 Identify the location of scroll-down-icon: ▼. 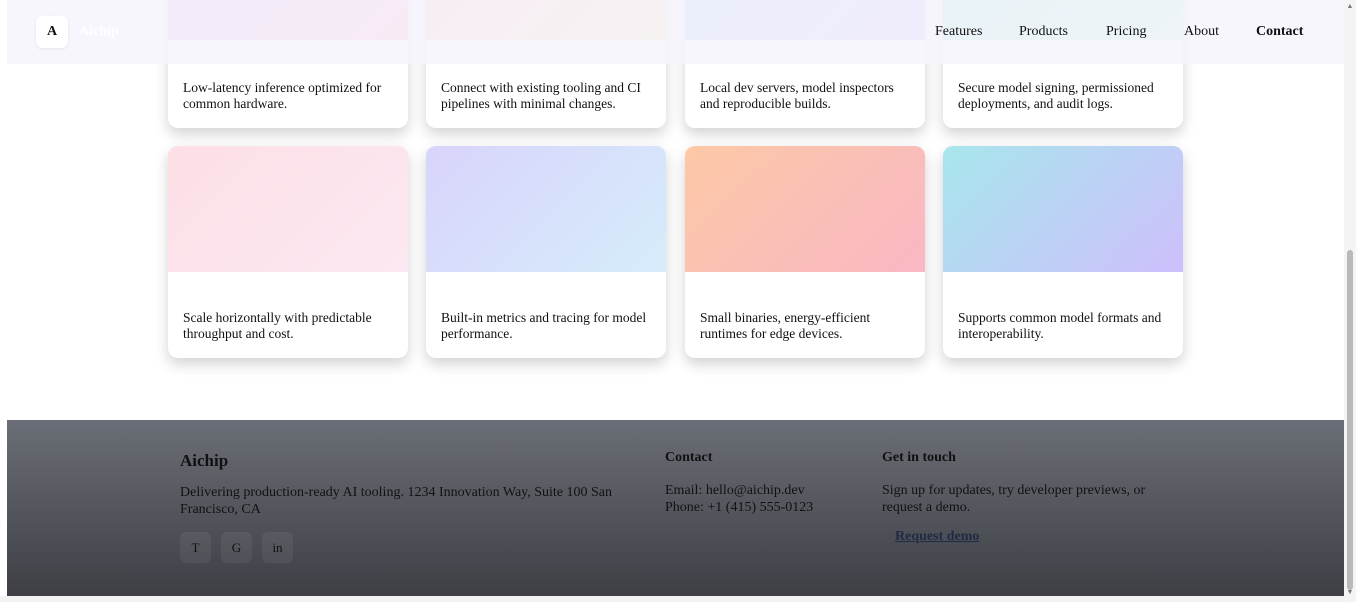
(1350, 592).